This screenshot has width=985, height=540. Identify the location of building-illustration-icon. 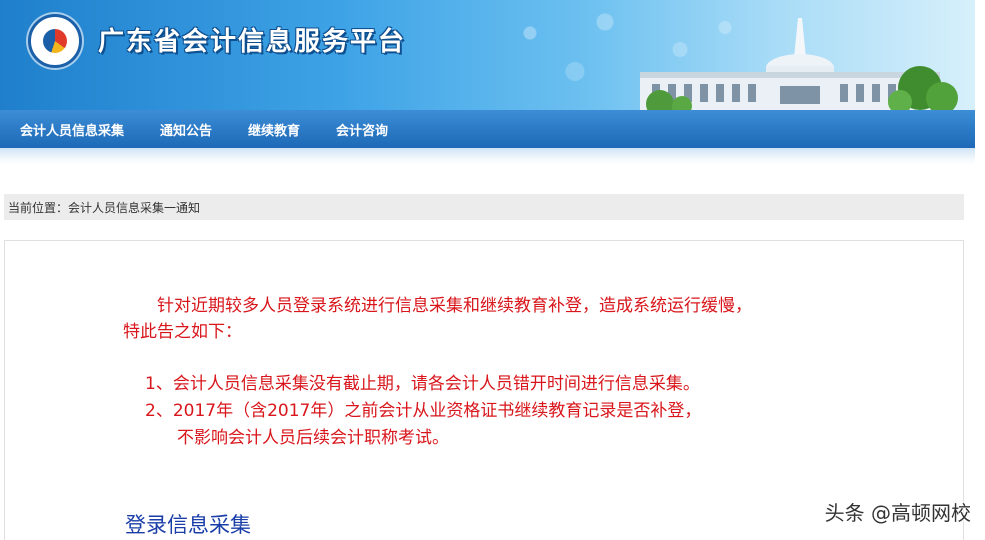
(799, 64).